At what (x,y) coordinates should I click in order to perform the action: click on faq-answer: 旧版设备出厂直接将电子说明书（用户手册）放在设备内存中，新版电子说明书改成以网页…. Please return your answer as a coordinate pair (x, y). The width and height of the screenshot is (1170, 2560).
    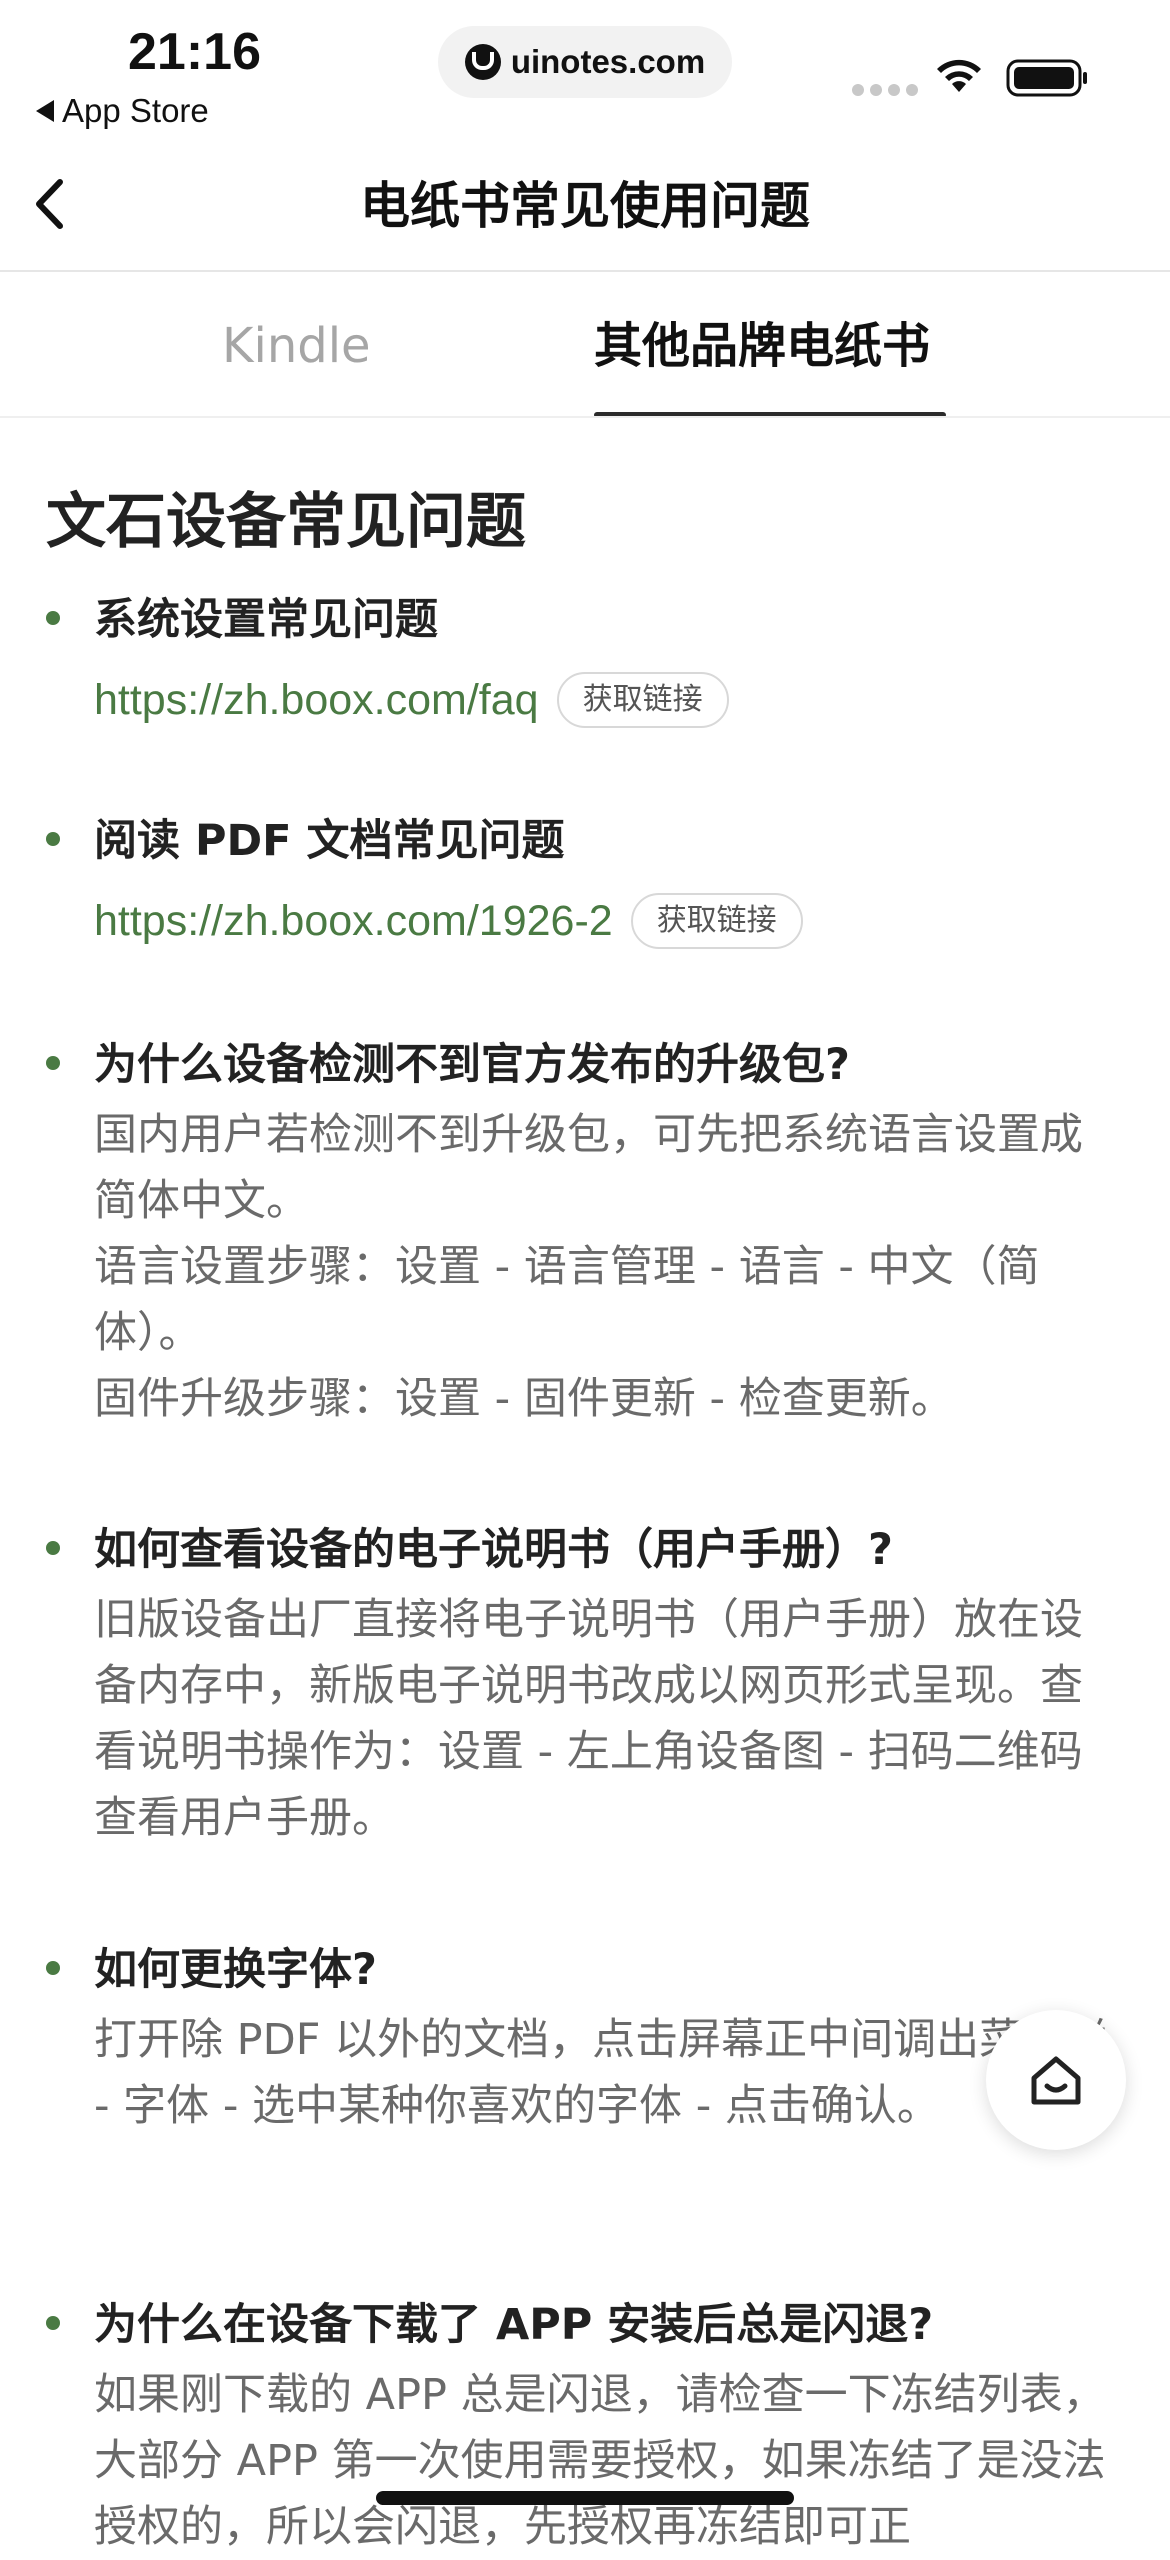
    Looking at the image, I should click on (588, 1719).